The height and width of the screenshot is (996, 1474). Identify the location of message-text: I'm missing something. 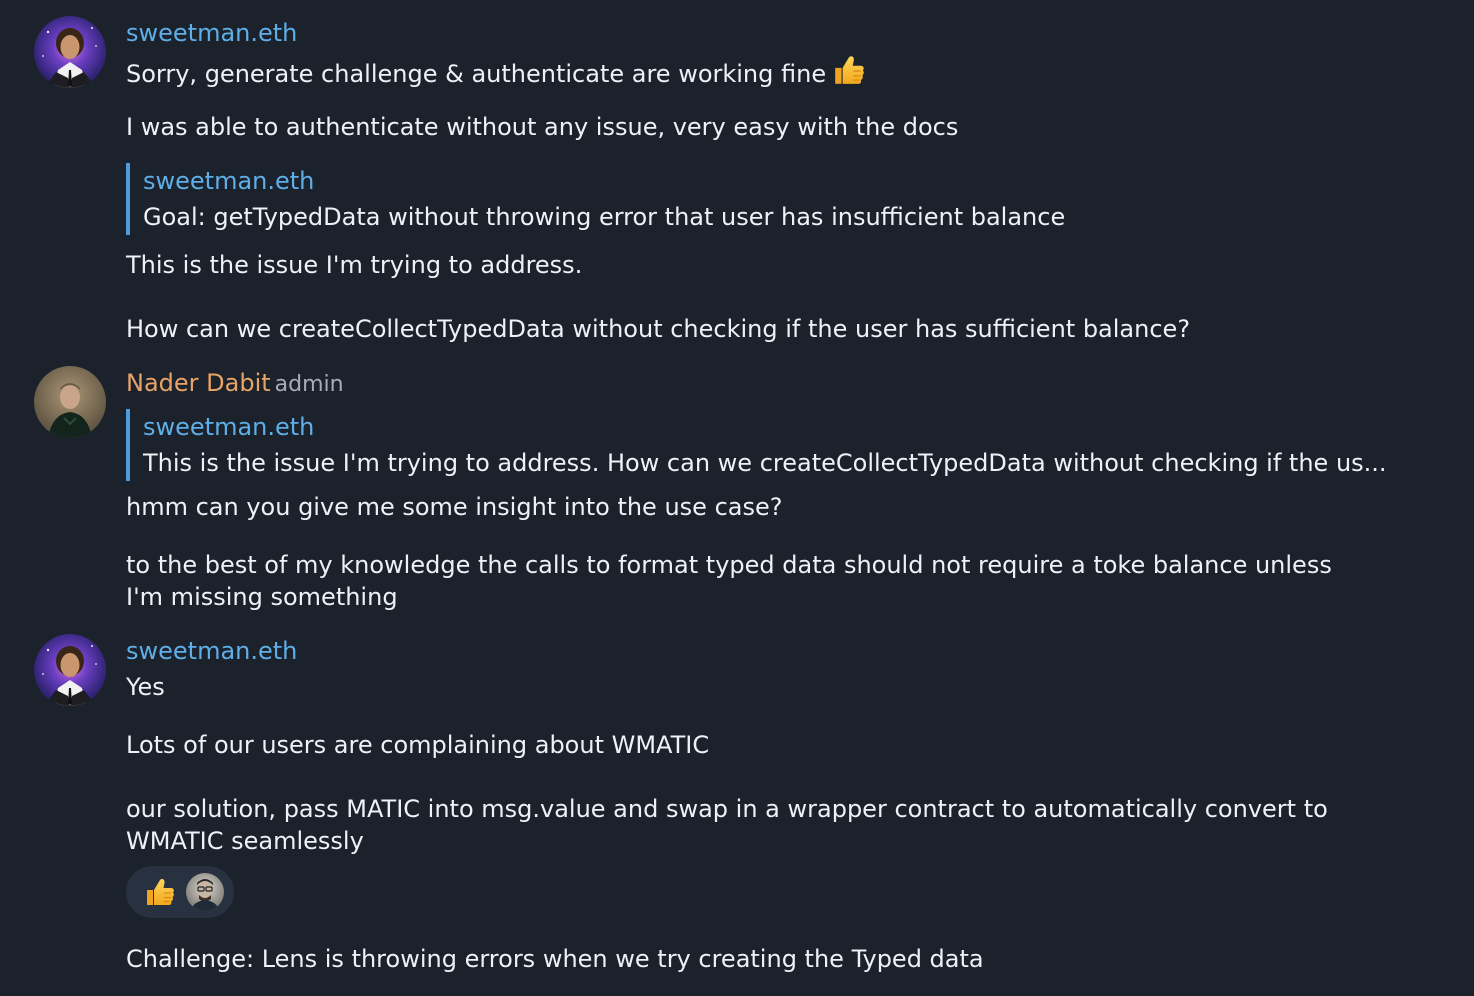
(262, 597).